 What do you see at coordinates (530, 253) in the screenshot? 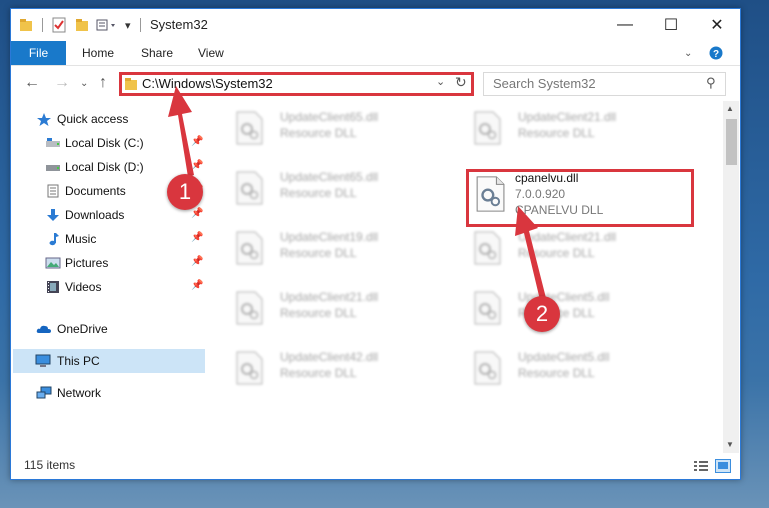
I see `arrow-to-file` at bounding box center [530, 253].